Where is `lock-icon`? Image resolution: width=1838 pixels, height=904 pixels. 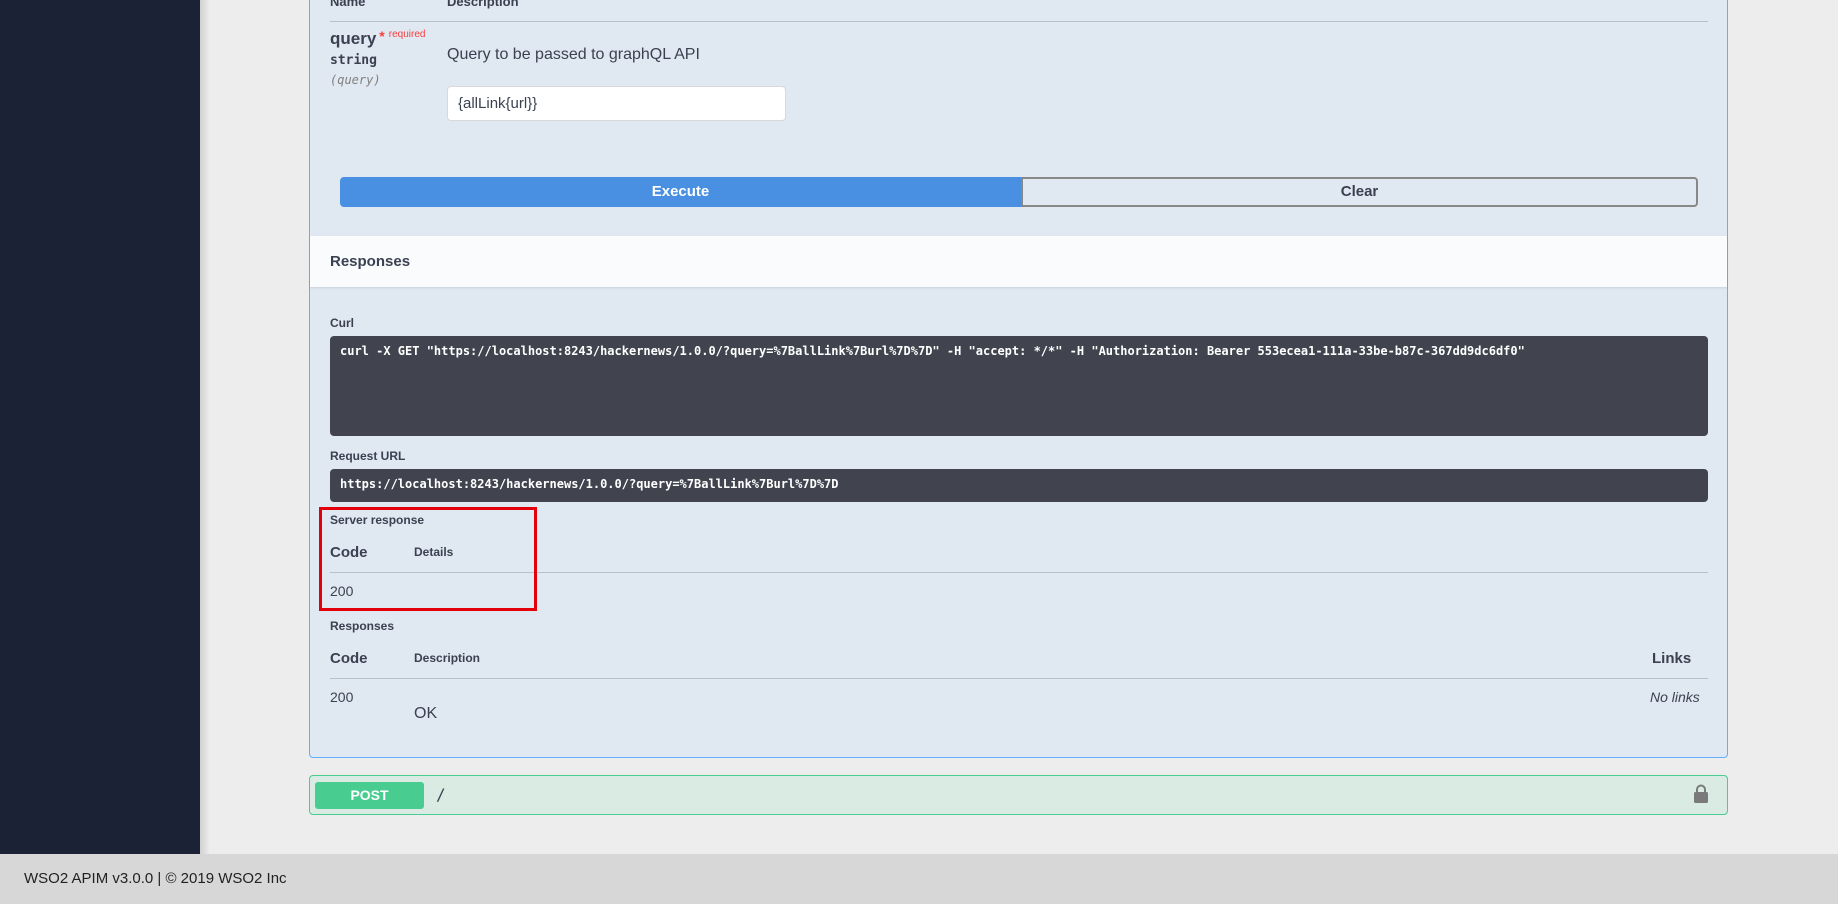 lock-icon is located at coordinates (1701, 794).